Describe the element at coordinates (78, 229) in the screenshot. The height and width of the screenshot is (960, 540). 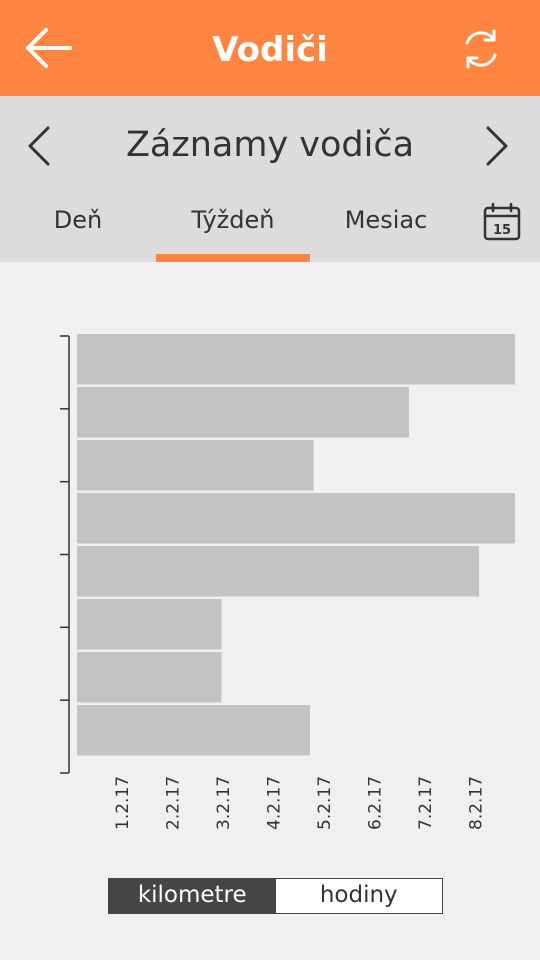
I see `tab-day: Deň` at that location.